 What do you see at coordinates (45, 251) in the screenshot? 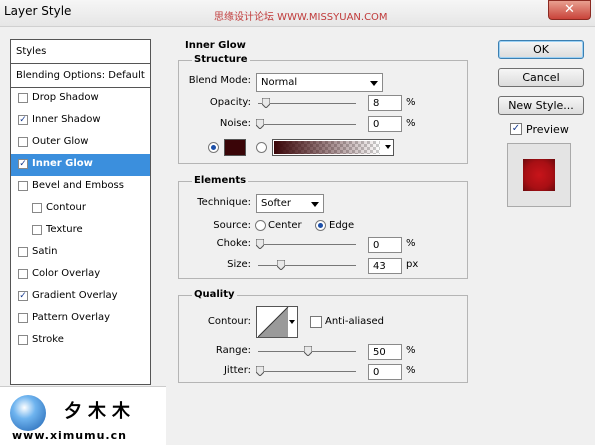
I see `style-item-label: Satin` at bounding box center [45, 251].